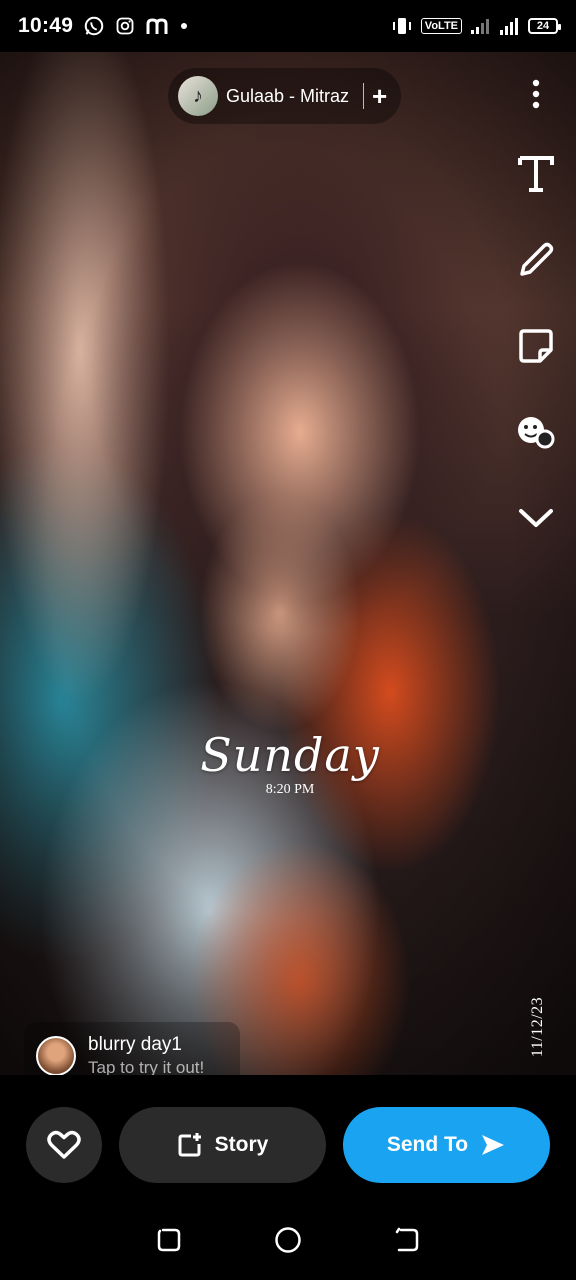  I want to click on add-story-icon, so click(189, 1145).